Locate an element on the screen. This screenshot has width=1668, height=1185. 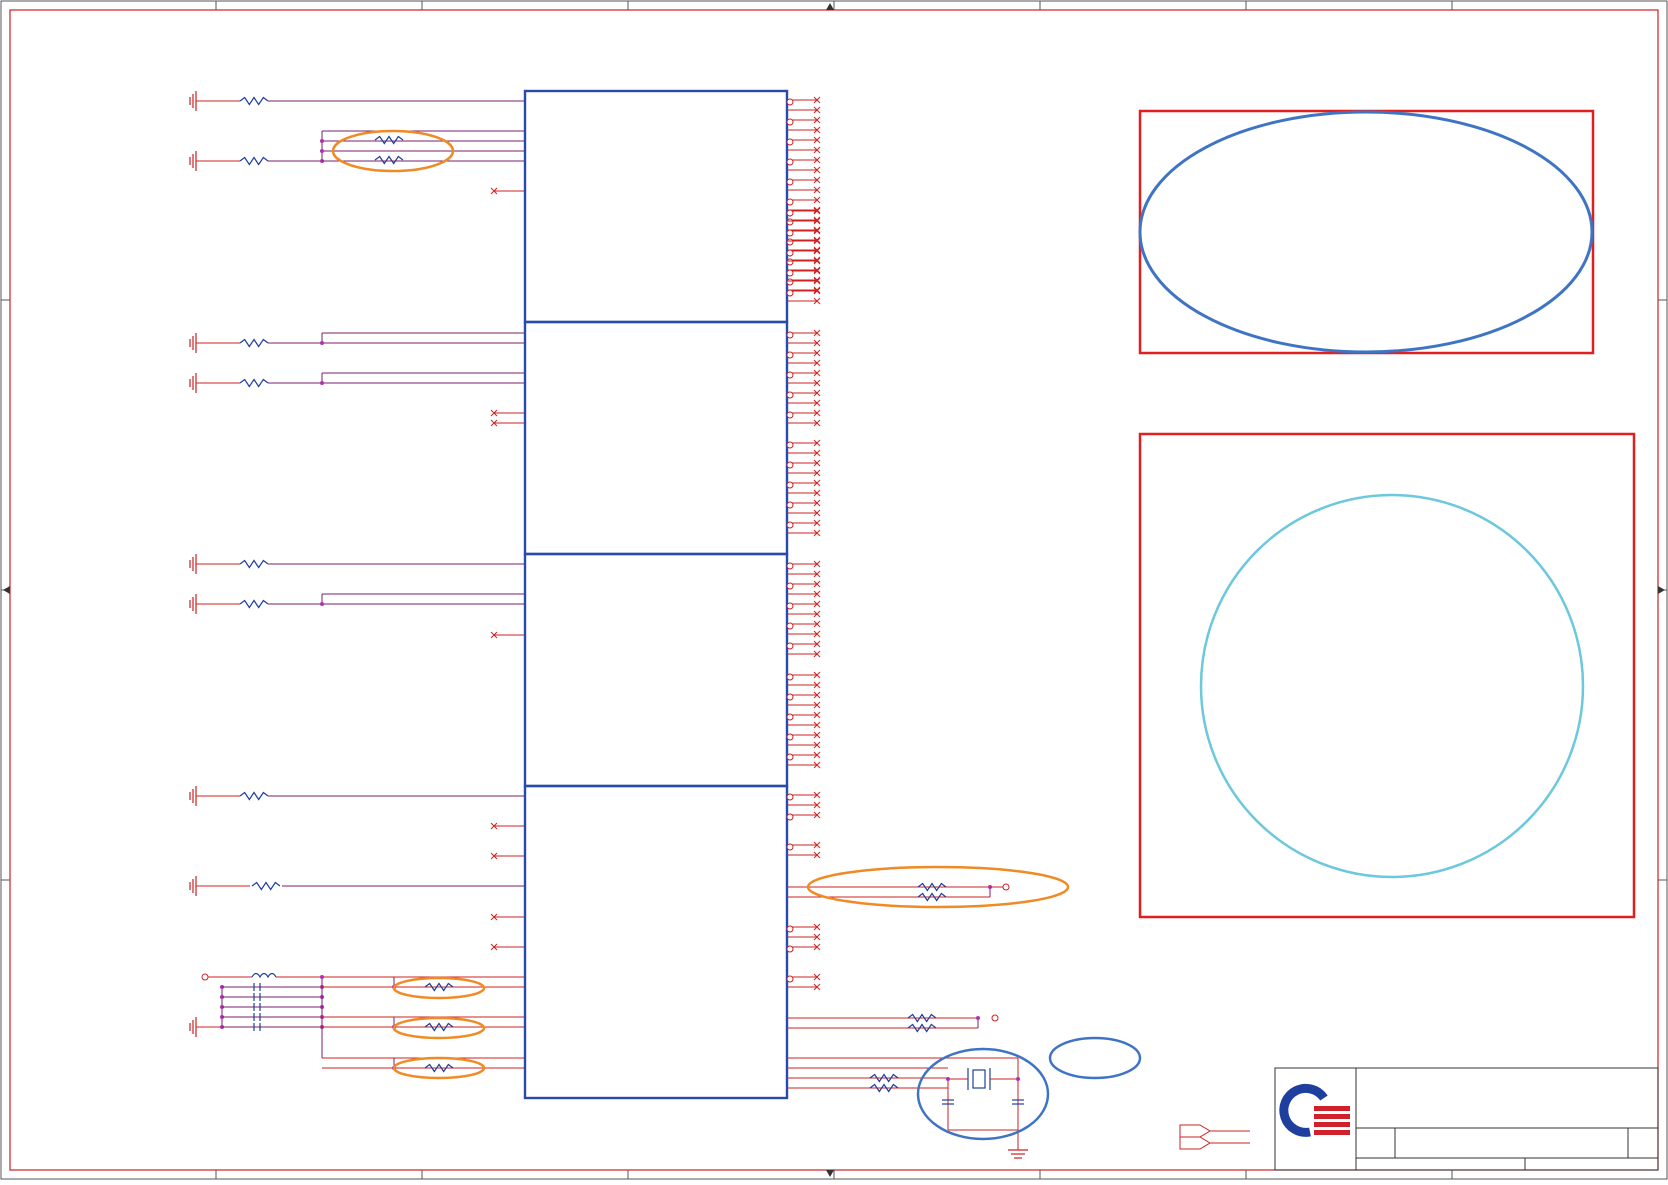
title-block is located at coordinates (1466, 1119).